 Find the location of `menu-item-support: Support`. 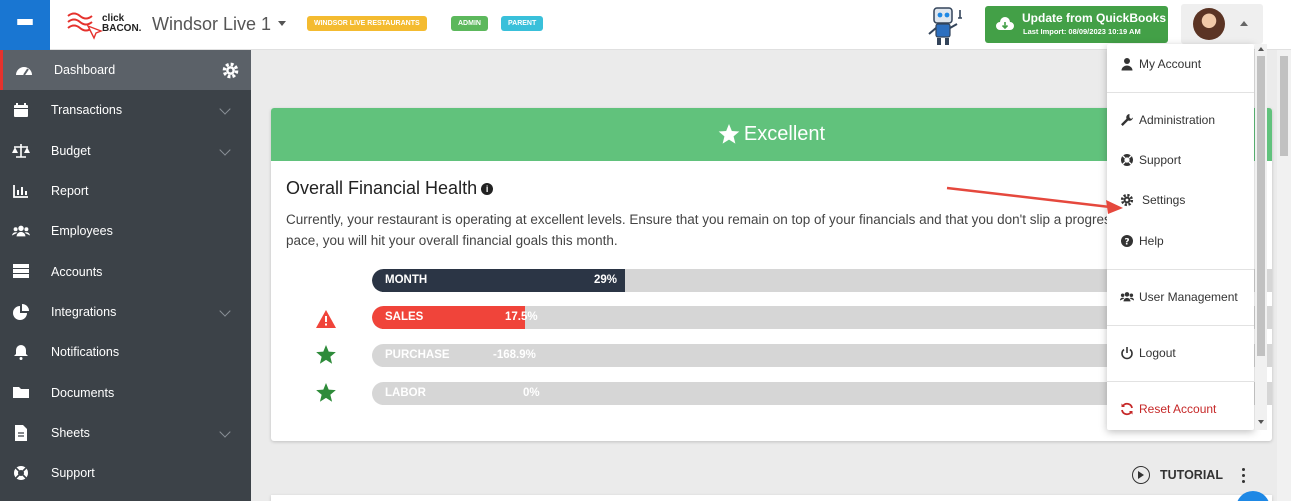

menu-item-support: Support is located at coordinates (1180, 160).